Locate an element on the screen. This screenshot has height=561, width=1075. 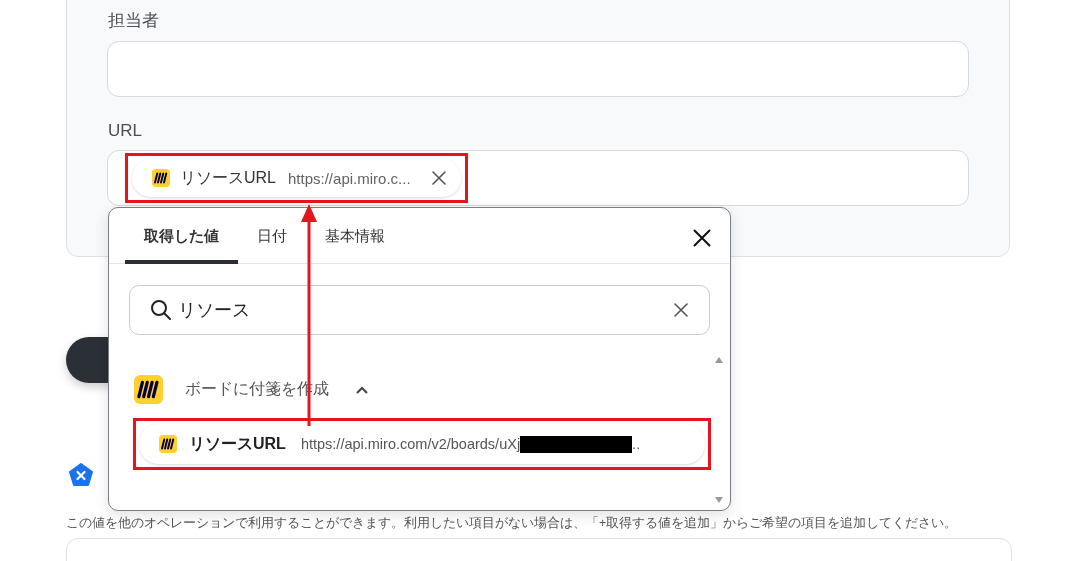
field-label: 担当者 is located at coordinates (133, 21).